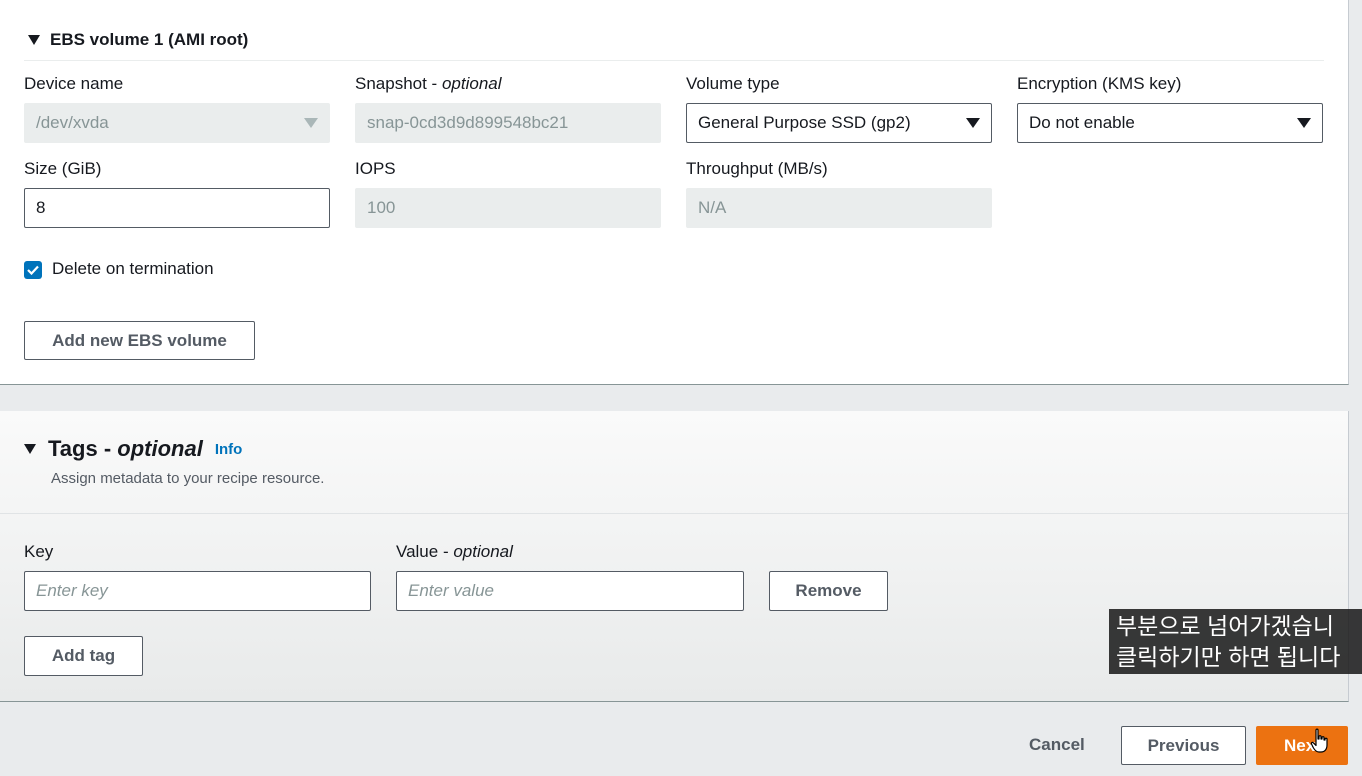  I want to click on volume-type-value: General Purpose SSD (gp2), so click(804, 122).